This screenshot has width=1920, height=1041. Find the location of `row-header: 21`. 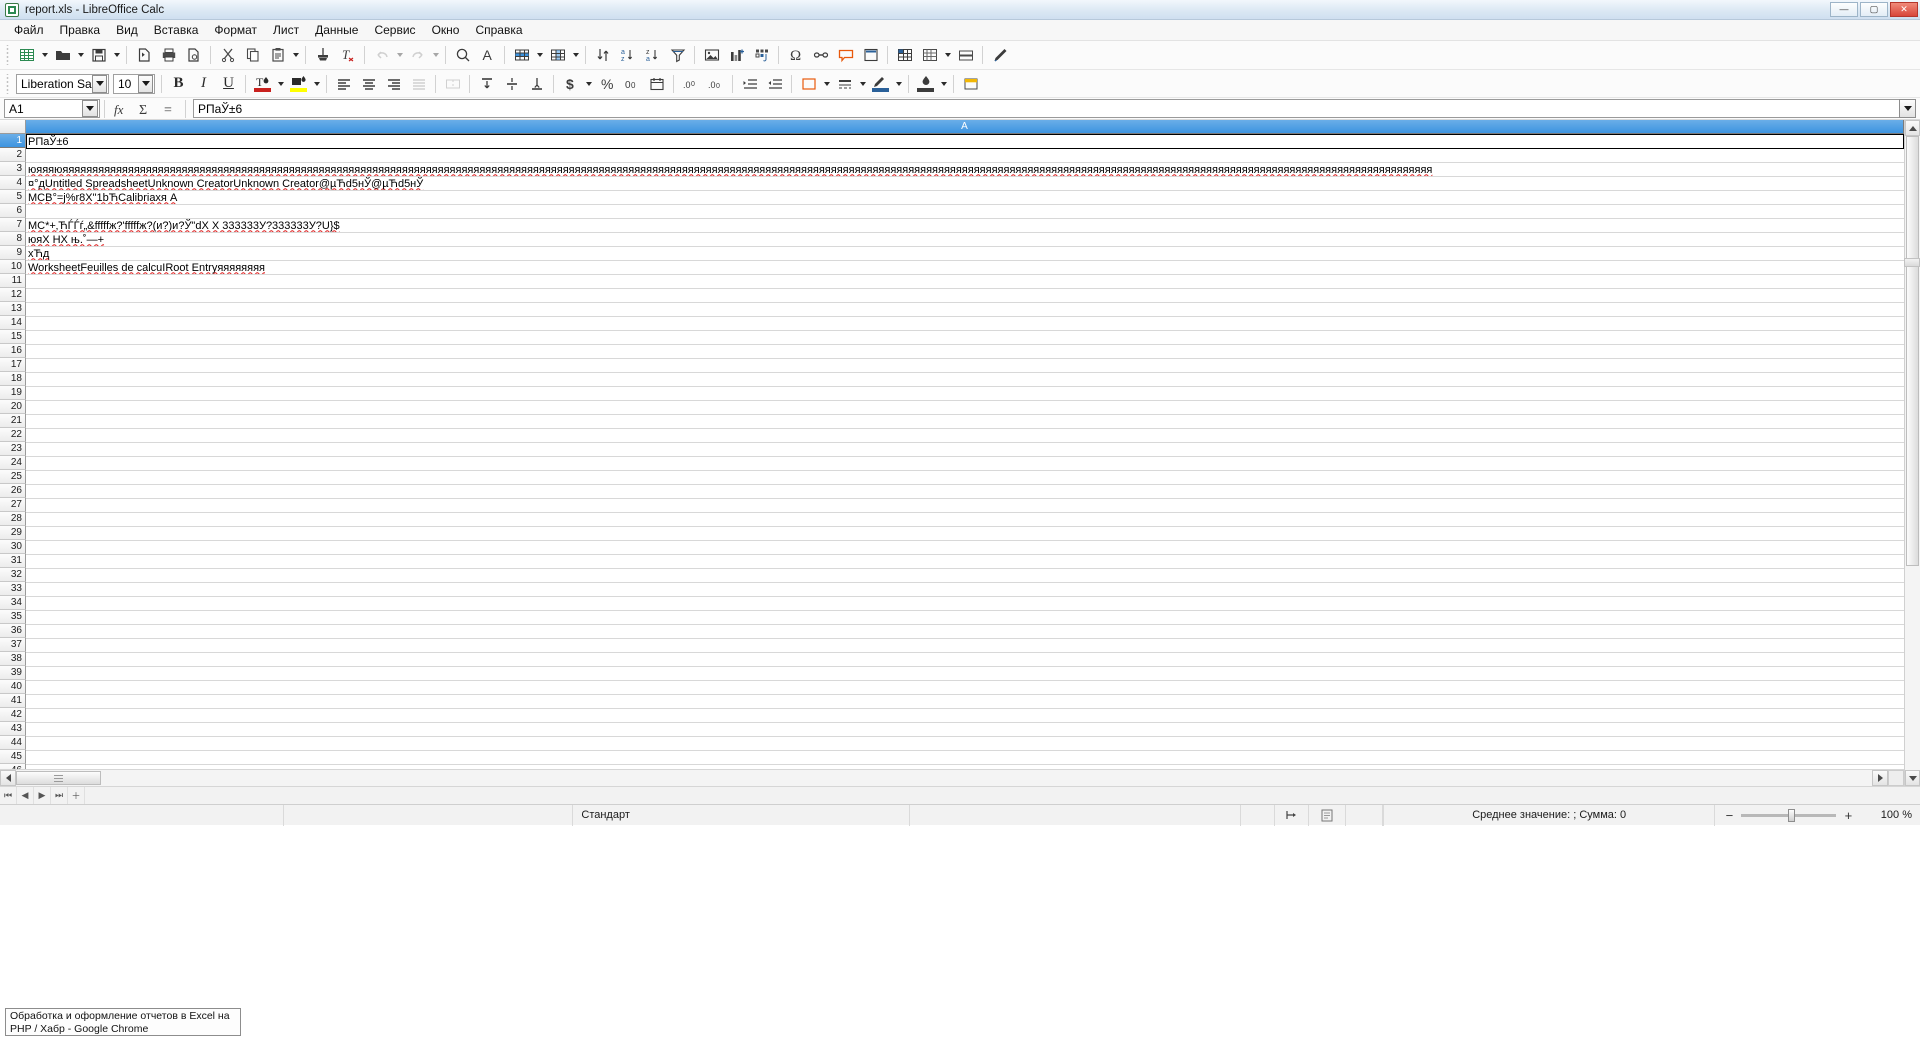

row-header: 21 is located at coordinates (13, 421).